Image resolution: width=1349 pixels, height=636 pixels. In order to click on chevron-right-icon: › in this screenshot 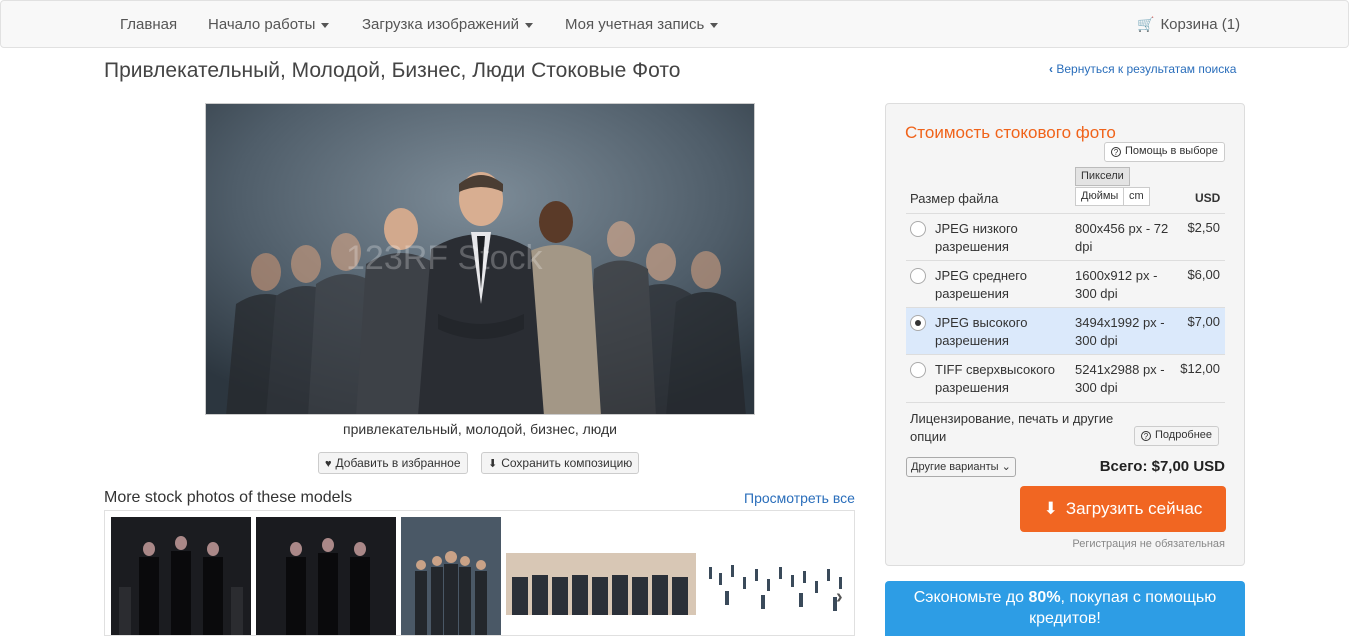, I will do `click(839, 597)`.